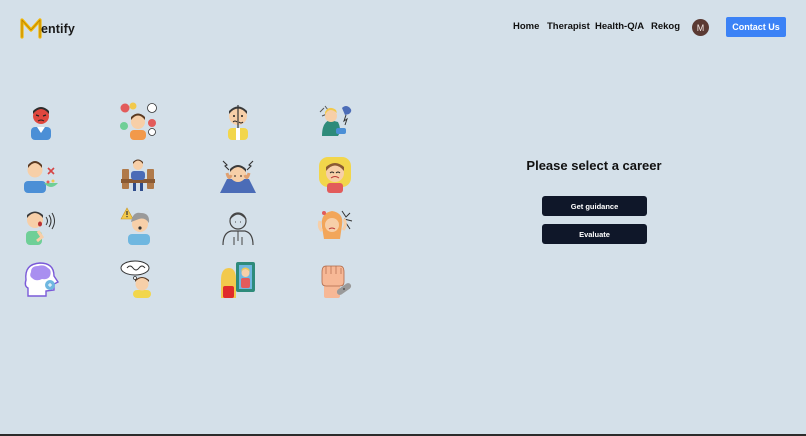  Describe the element at coordinates (41, 121) in the screenshot. I see `angry-man-icon` at that location.